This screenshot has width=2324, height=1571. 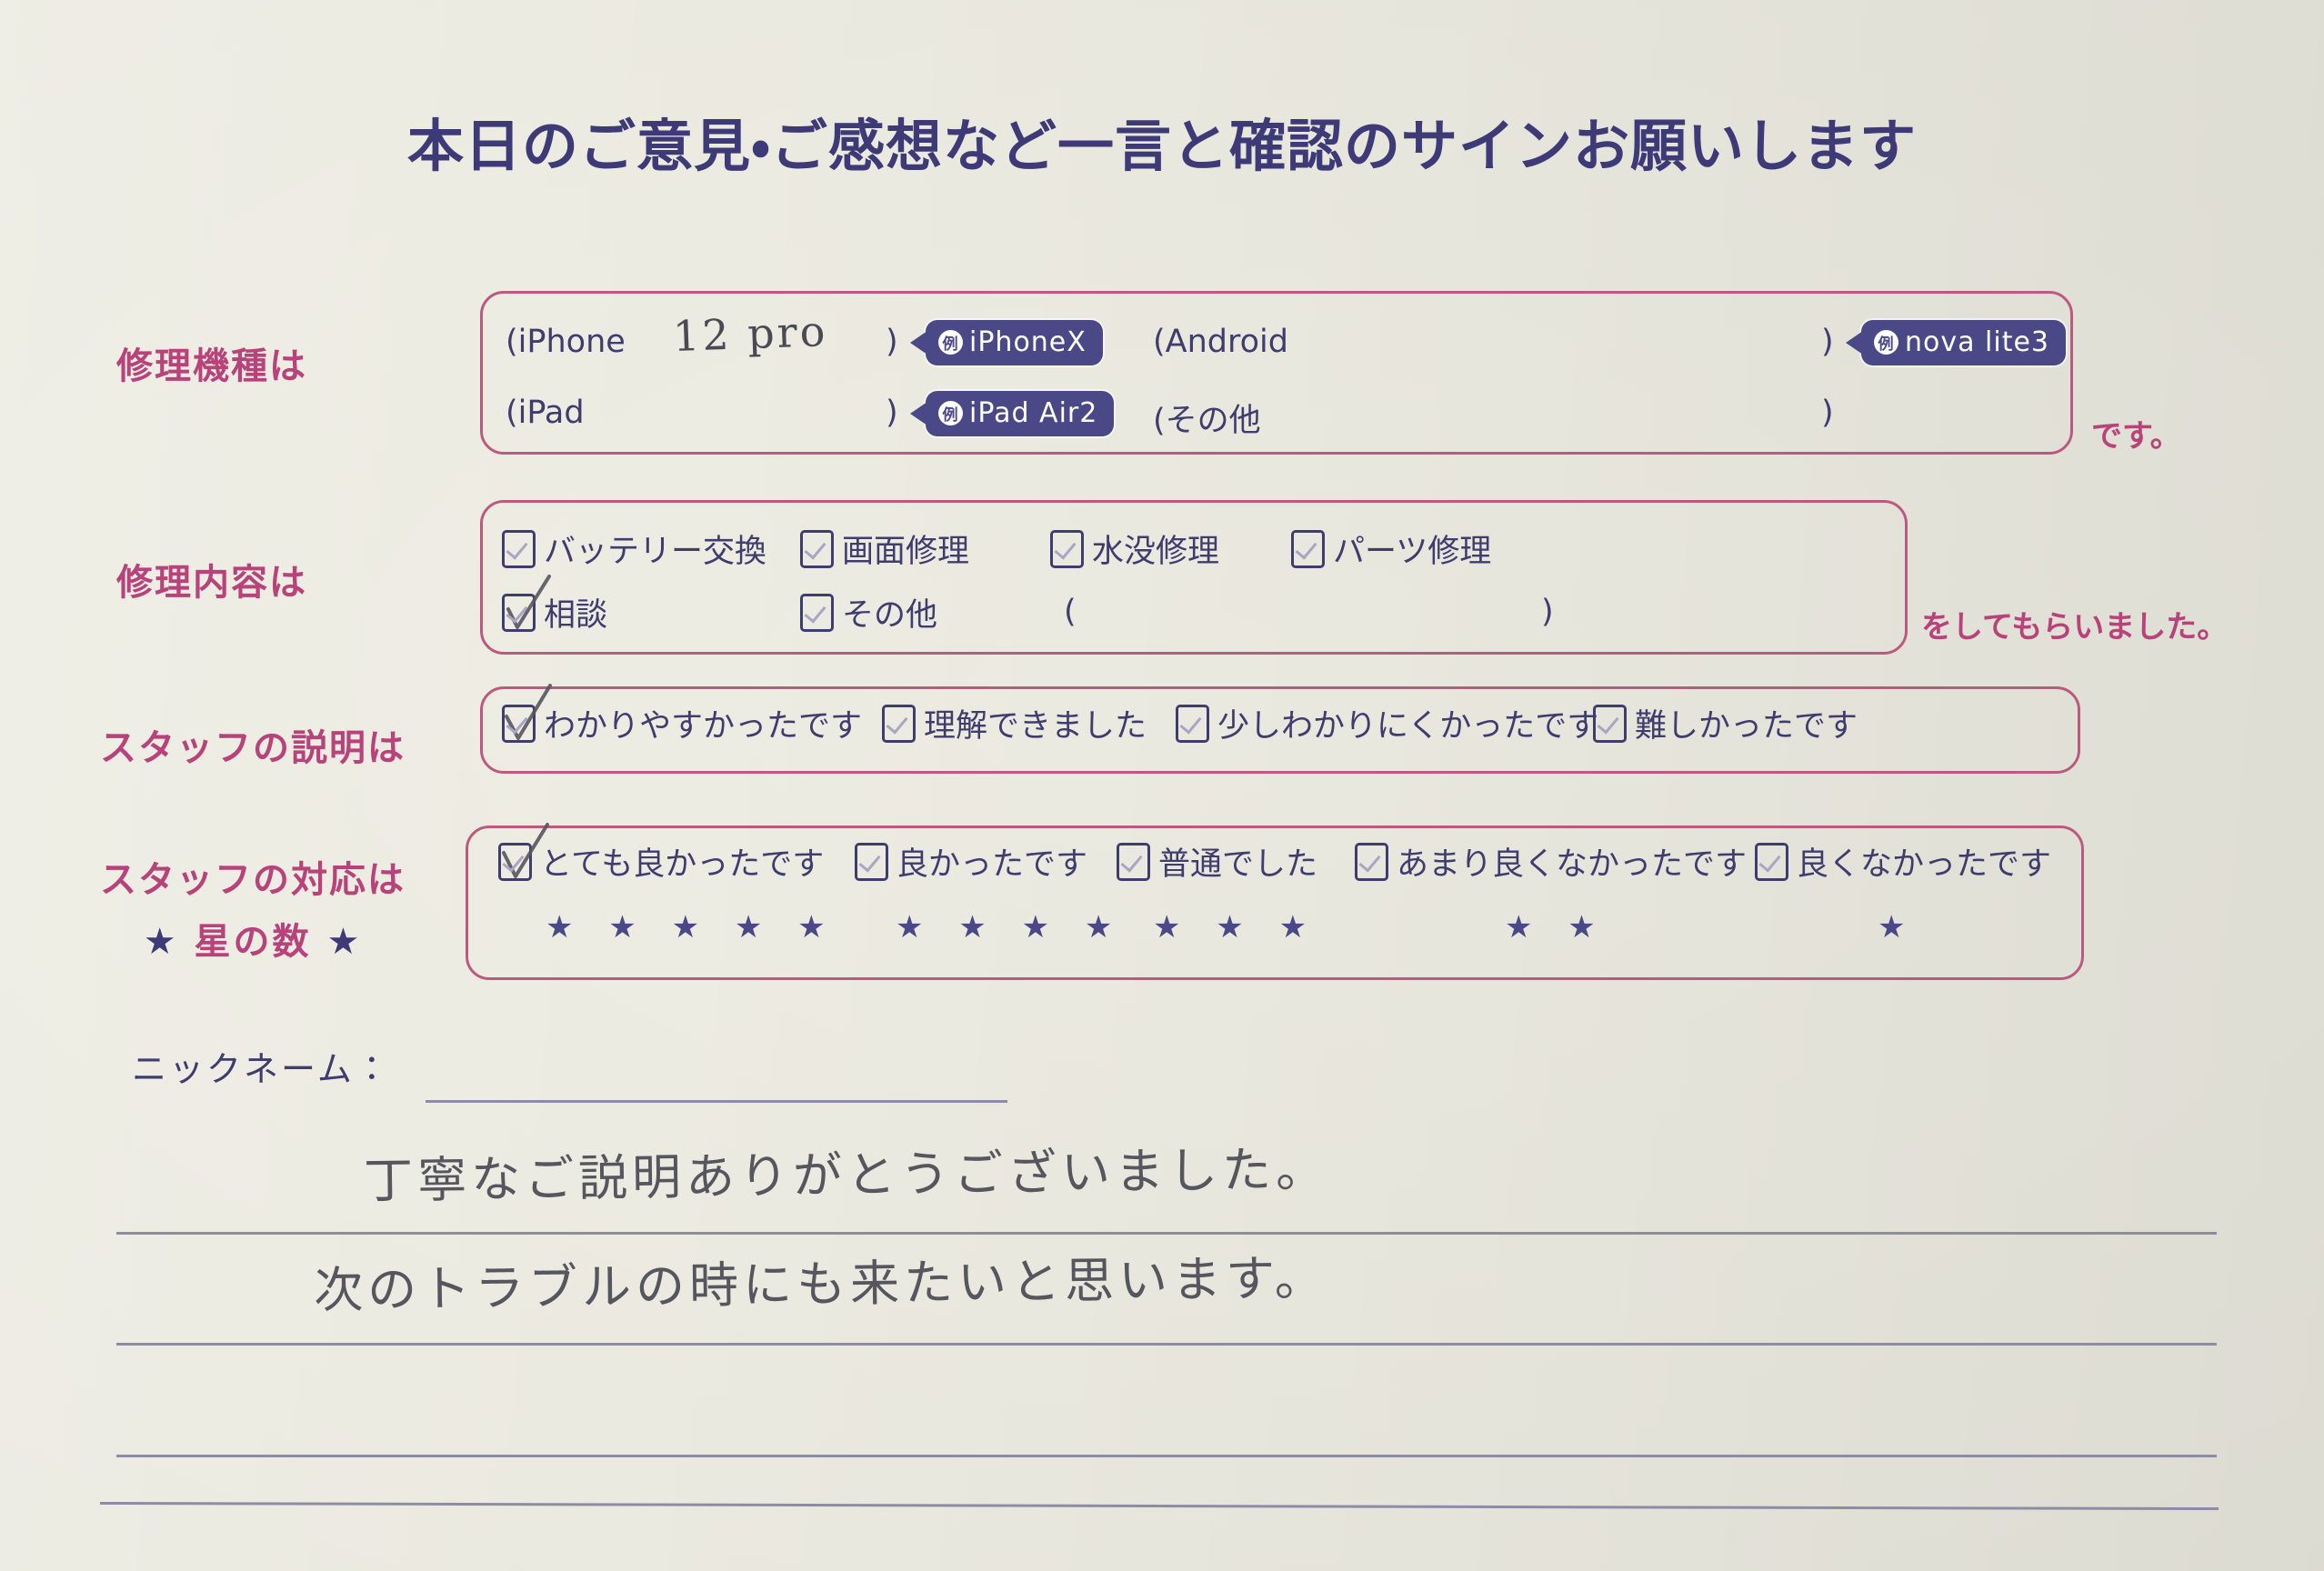 What do you see at coordinates (847, 1171) in the screenshot?
I see `comment-line-1: 丁寧なご説明ありがとうございました。` at bounding box center [847, 1171].